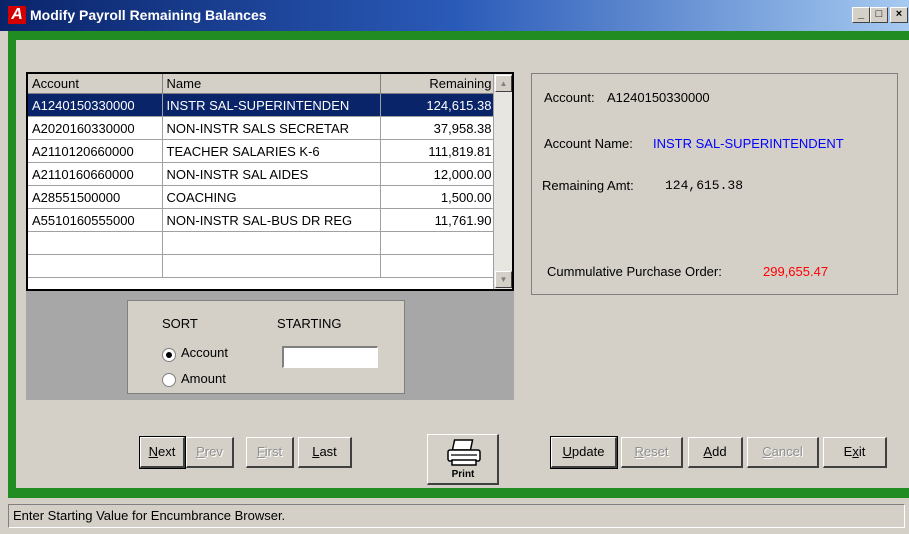 This screenshot has width=909, height=534. What do you see at coordinates (767, 451) in the screenshot?
I see `cancel-key: C` at bounding box center [767, 451].